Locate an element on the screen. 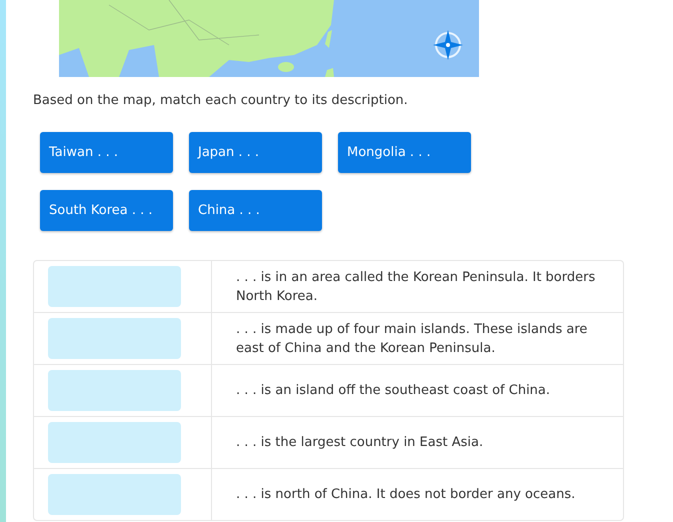 This screenshot has width=673, height=522. country-choice: Taiwan . . . is located at coordinates (106, 152).